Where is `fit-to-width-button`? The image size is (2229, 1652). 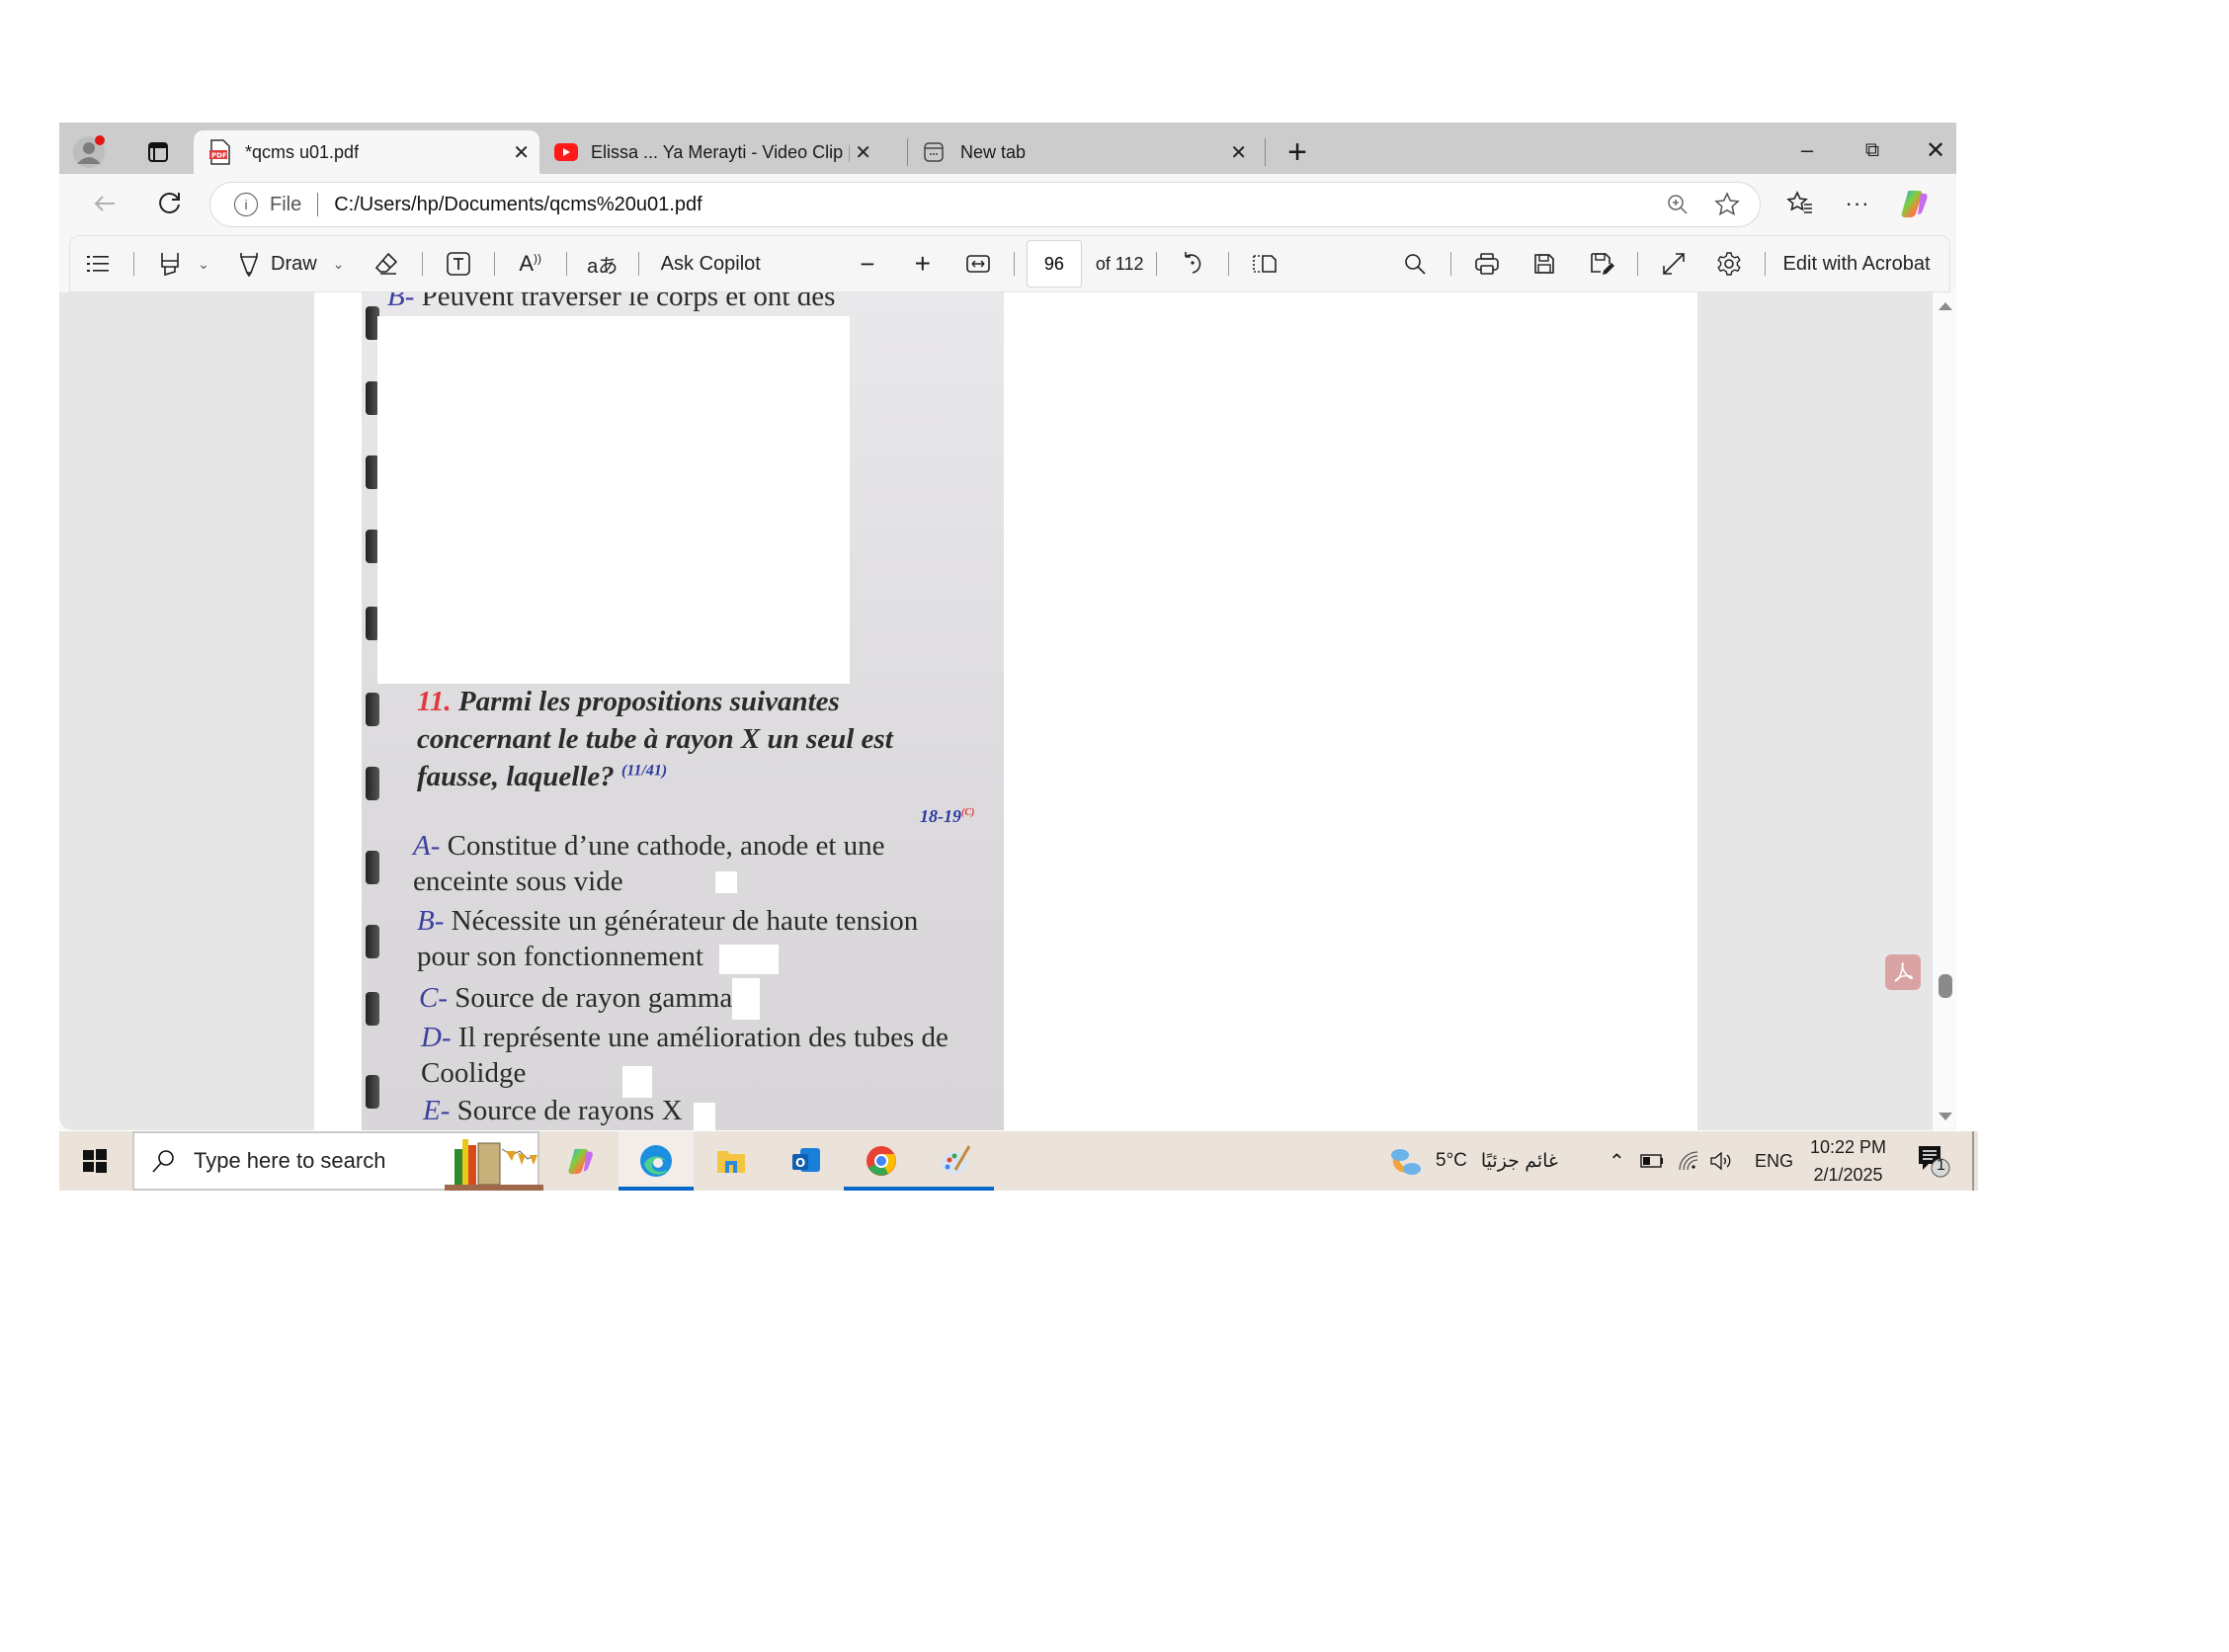
fit-to-width-button is located at coordinates (978, 264).